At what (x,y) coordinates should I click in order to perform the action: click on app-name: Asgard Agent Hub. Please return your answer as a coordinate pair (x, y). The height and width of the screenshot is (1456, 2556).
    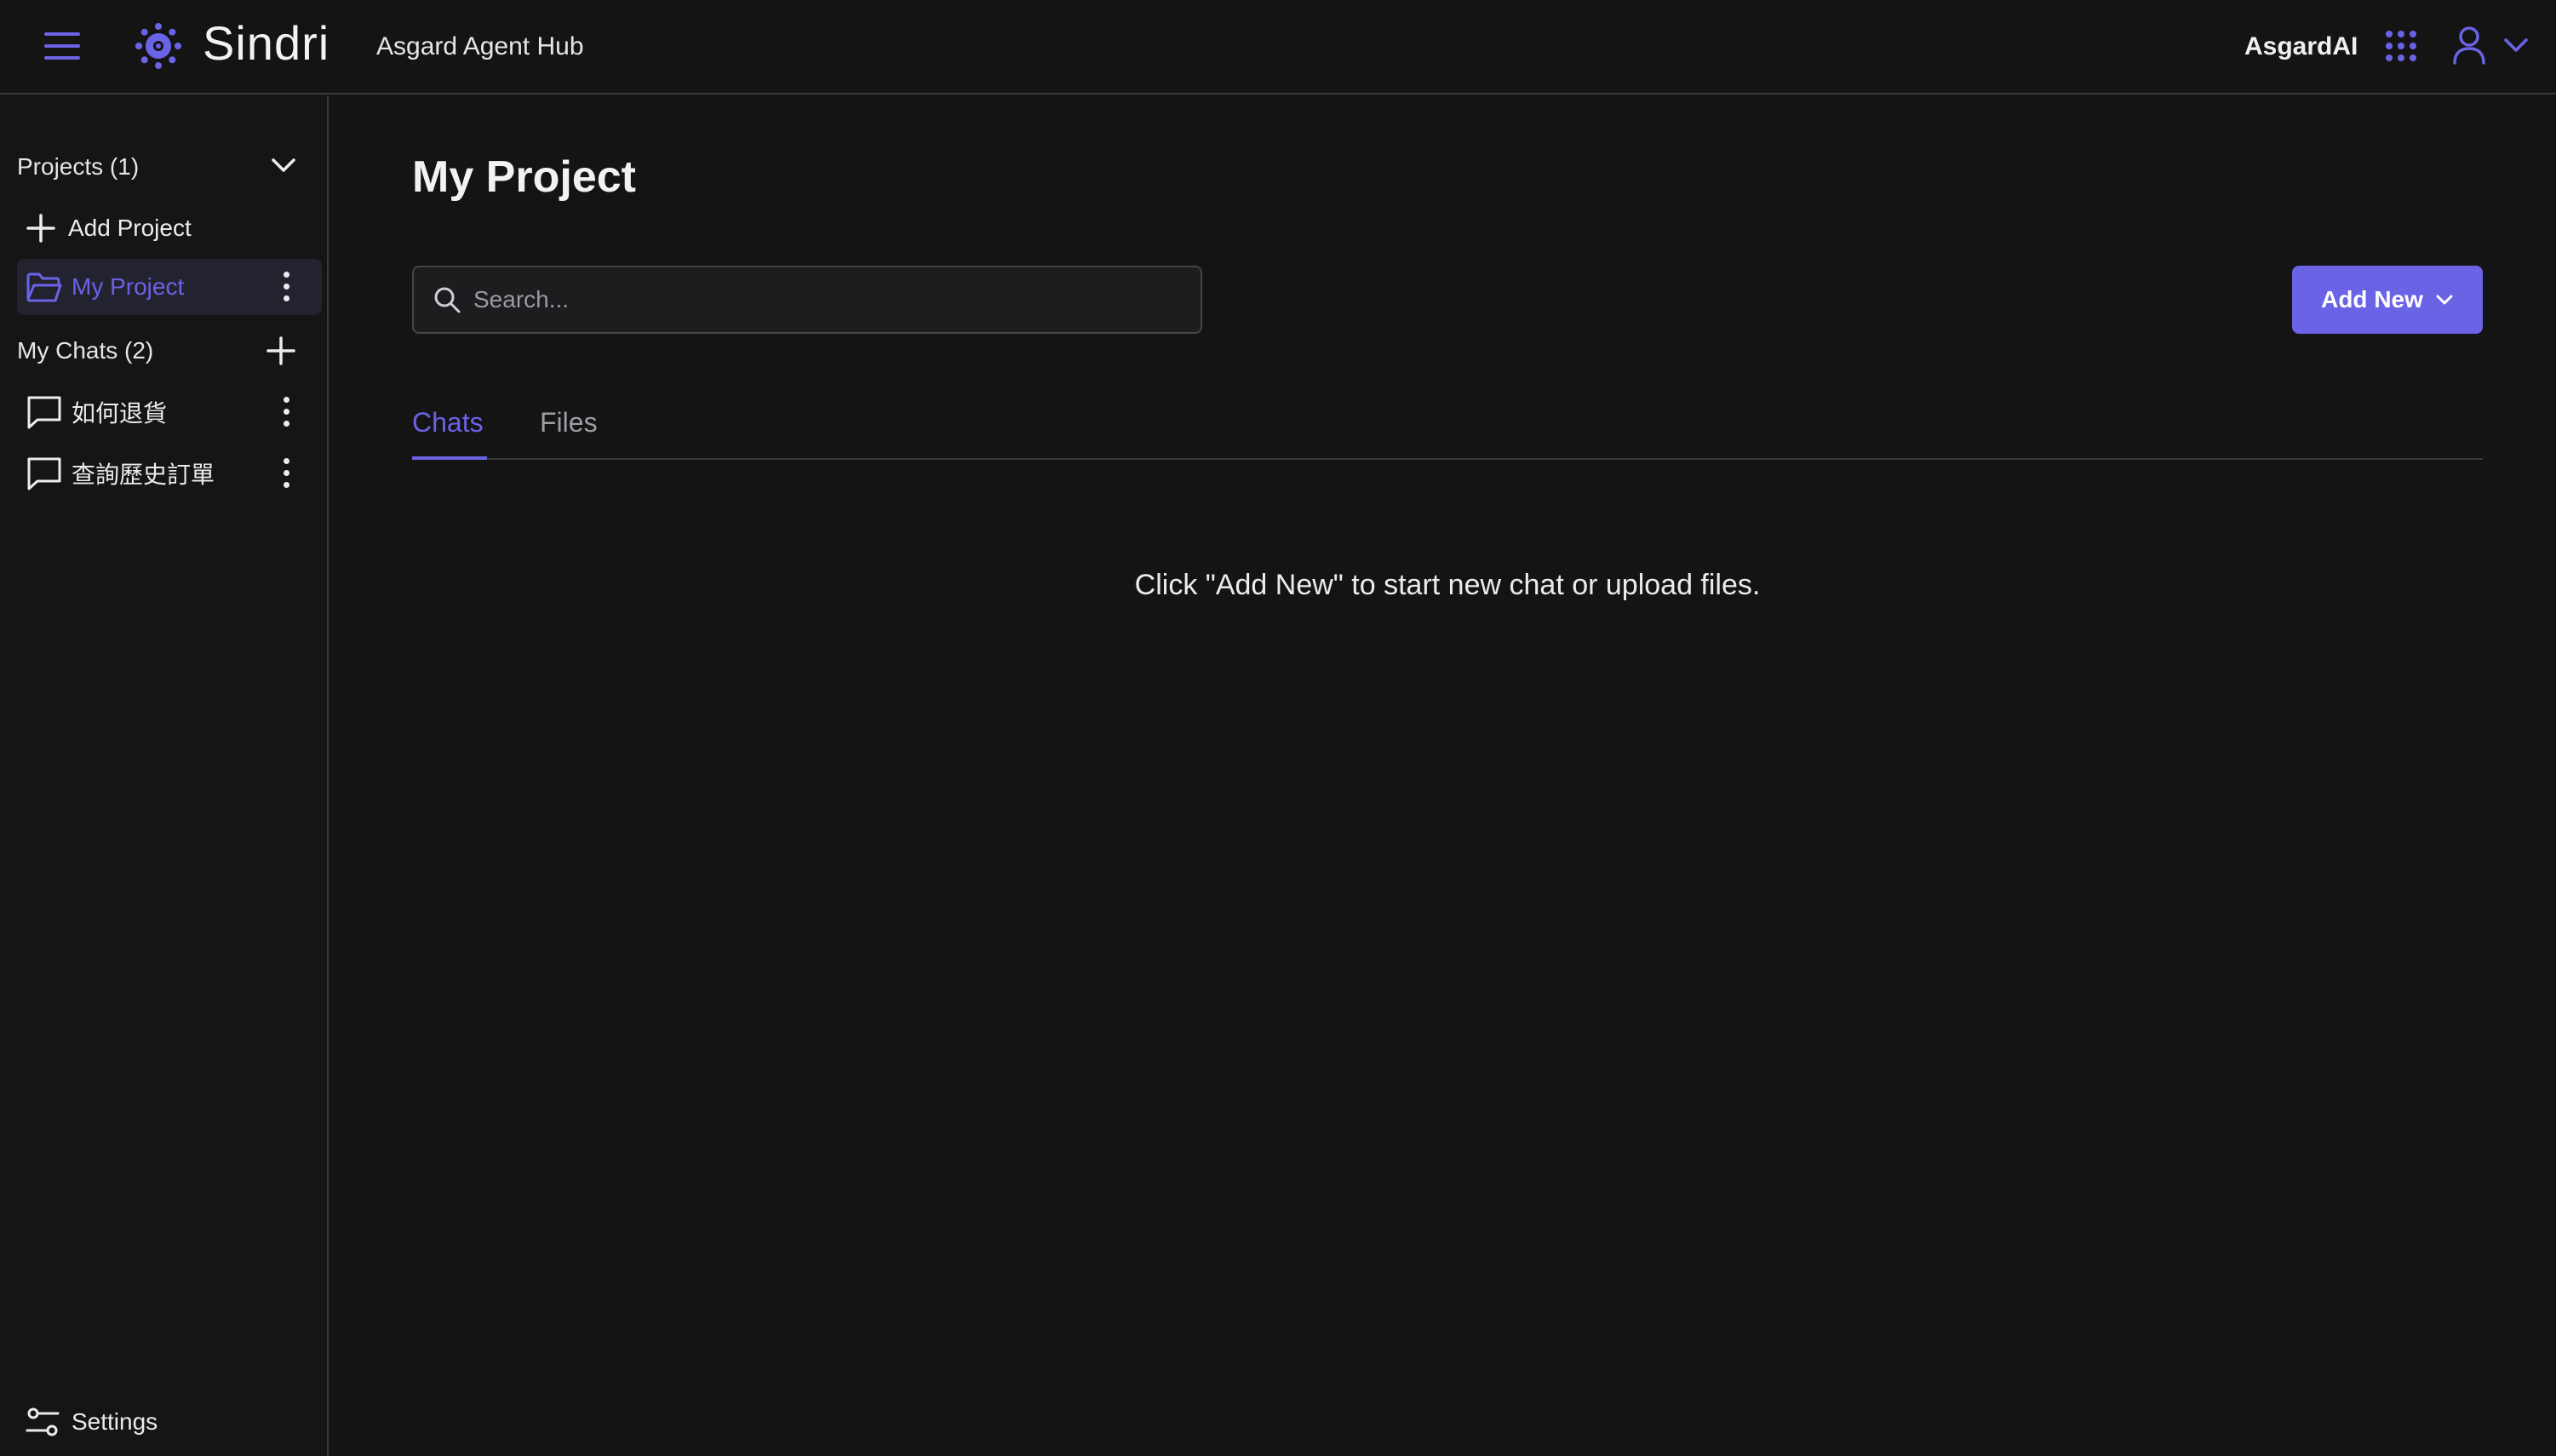
    Looking at the image, I should click on (480, 46).